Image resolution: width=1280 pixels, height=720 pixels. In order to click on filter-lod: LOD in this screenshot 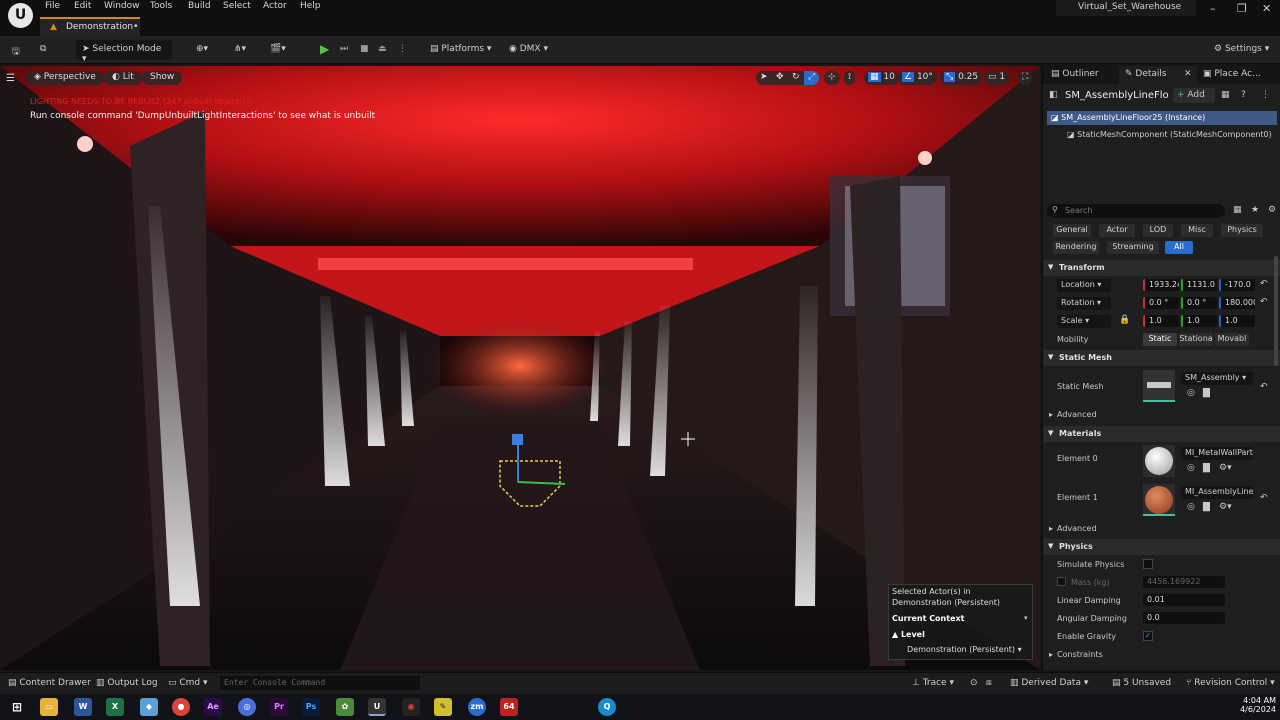, I will do `click(1158, 230)`.